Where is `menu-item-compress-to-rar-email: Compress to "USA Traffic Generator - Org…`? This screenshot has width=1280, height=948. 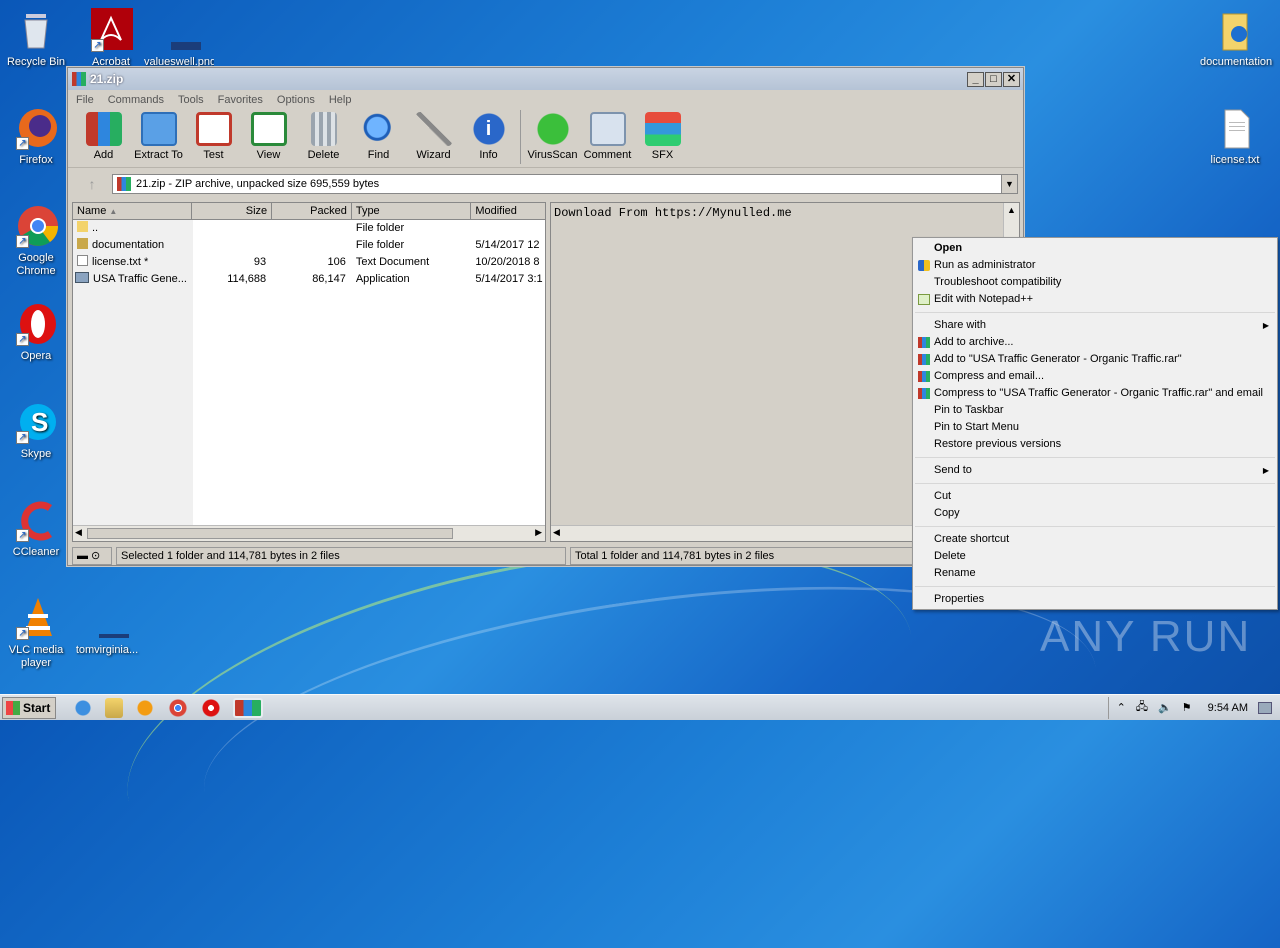 menu-item-compress-to-rar-email: Compress to "USA Traffic Generator - Org… is located at coordinates (1095, 393).